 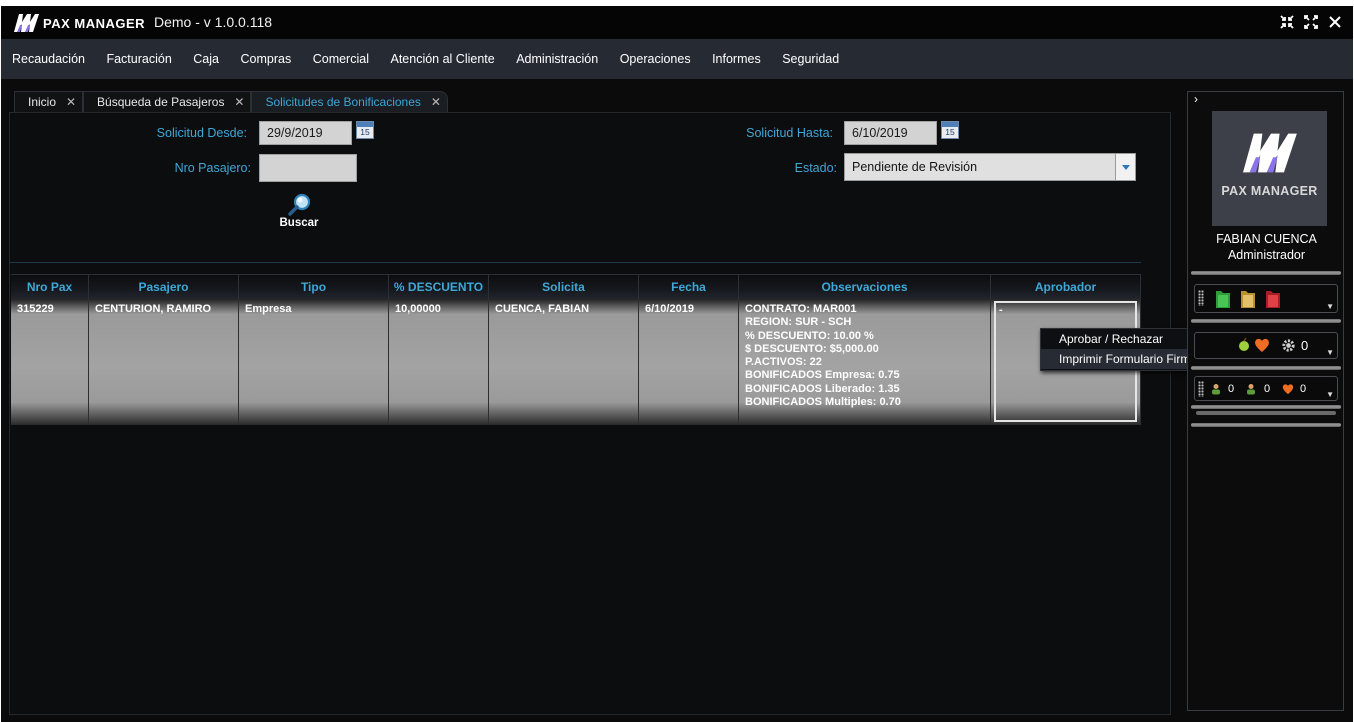 I want to click on column-header-pasajero: Pasajero, so click(x=164, y=286).